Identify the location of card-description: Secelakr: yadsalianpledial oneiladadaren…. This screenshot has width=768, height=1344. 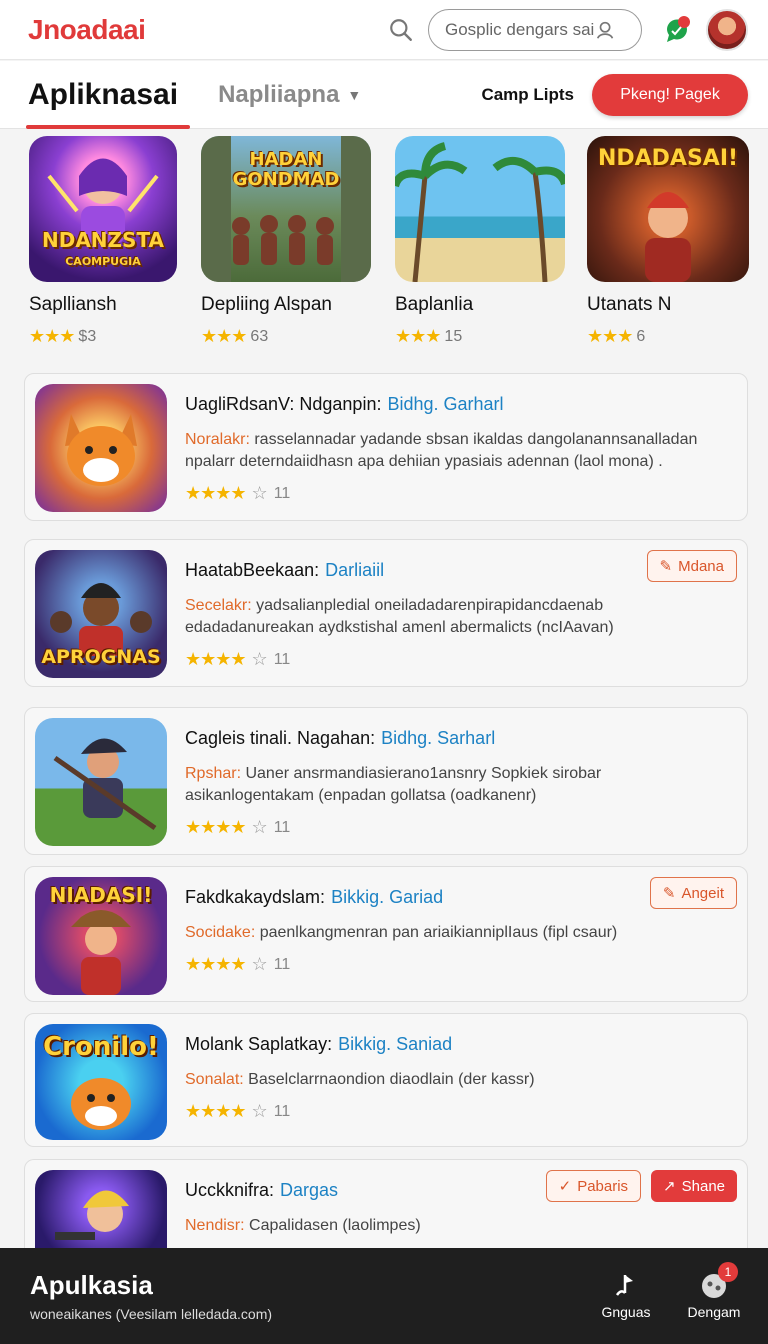
(459, 617).